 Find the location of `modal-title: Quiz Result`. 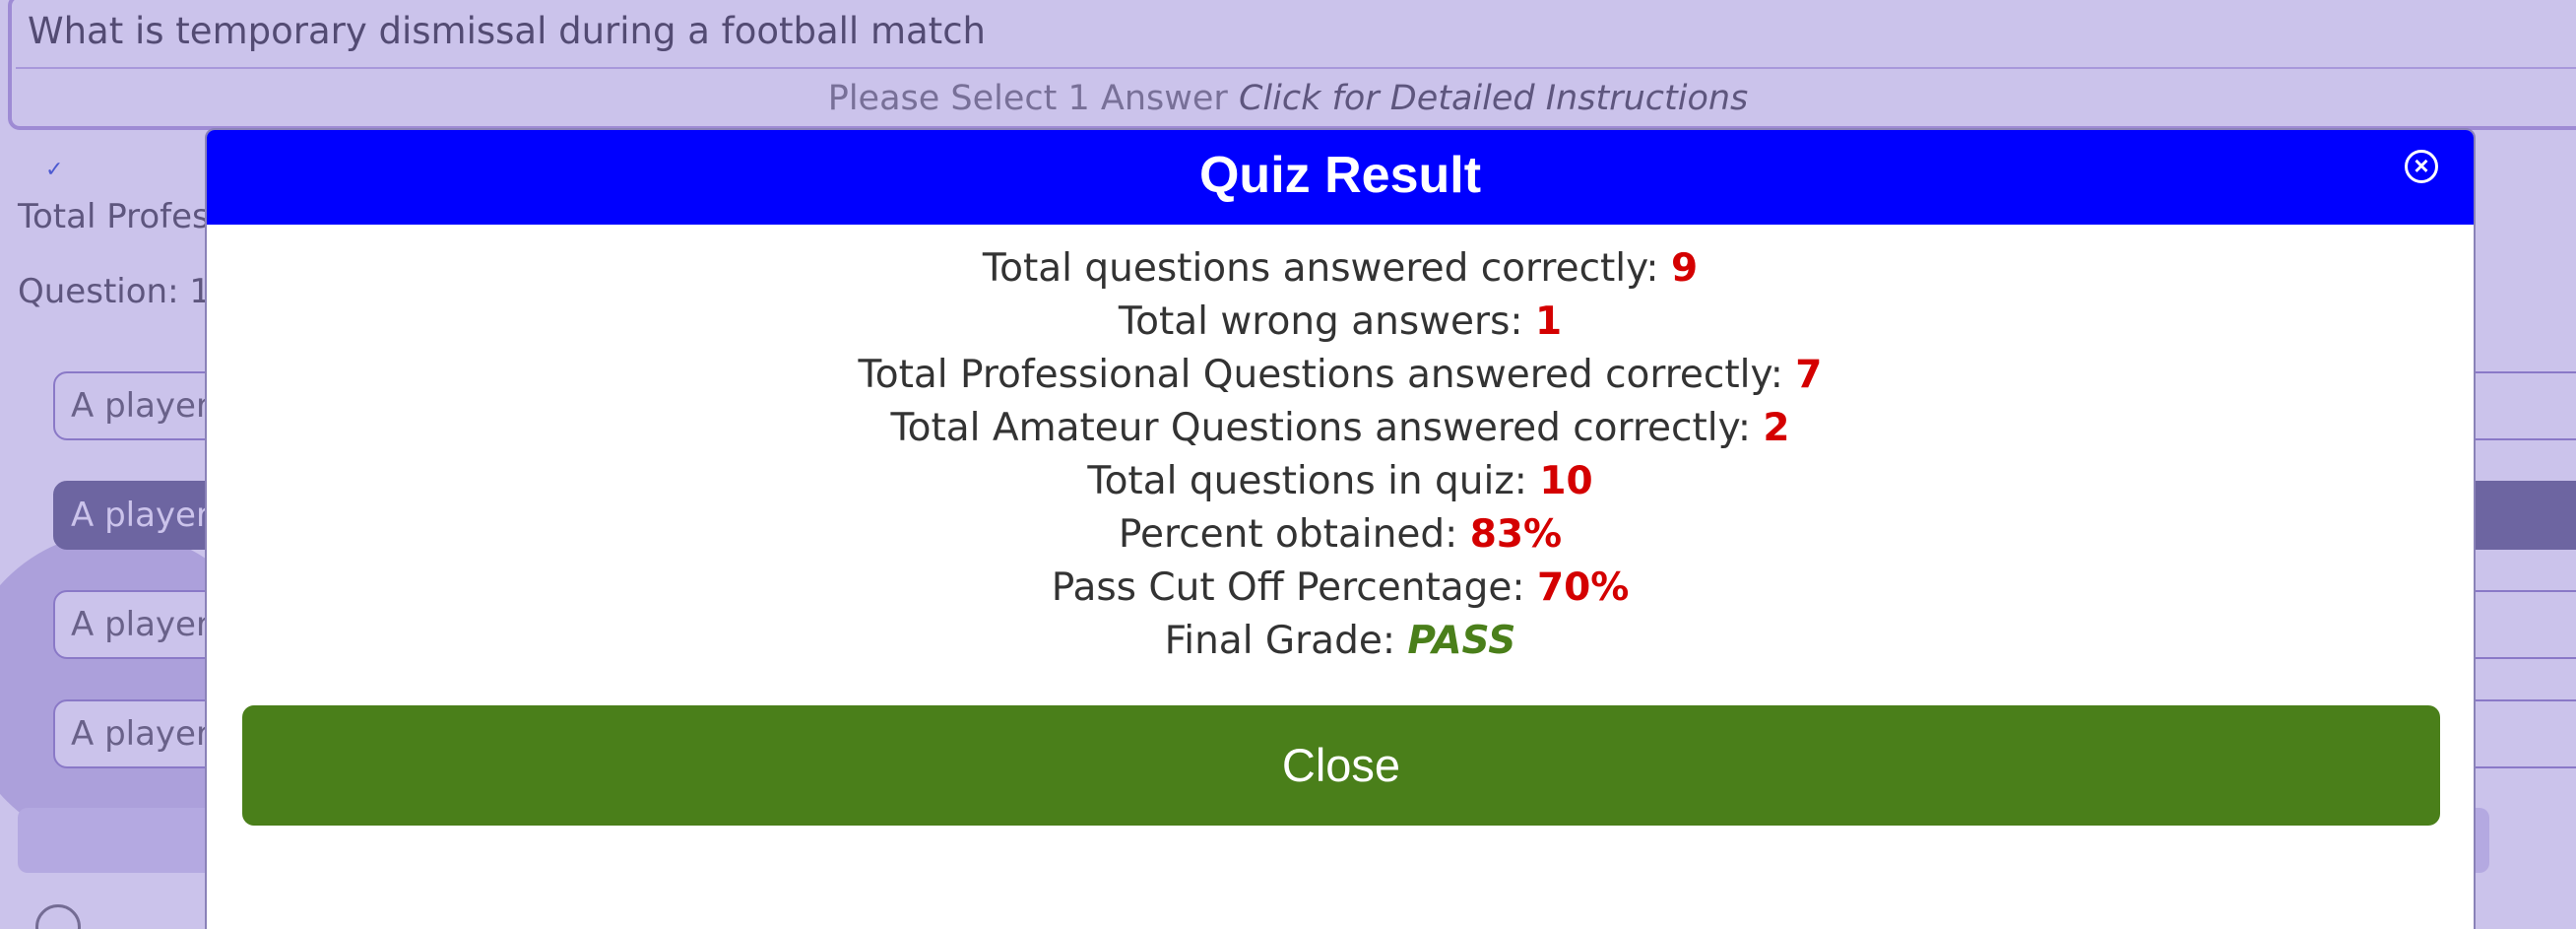

modal-title: Quiz Result is located at coordinates (1340, 176).